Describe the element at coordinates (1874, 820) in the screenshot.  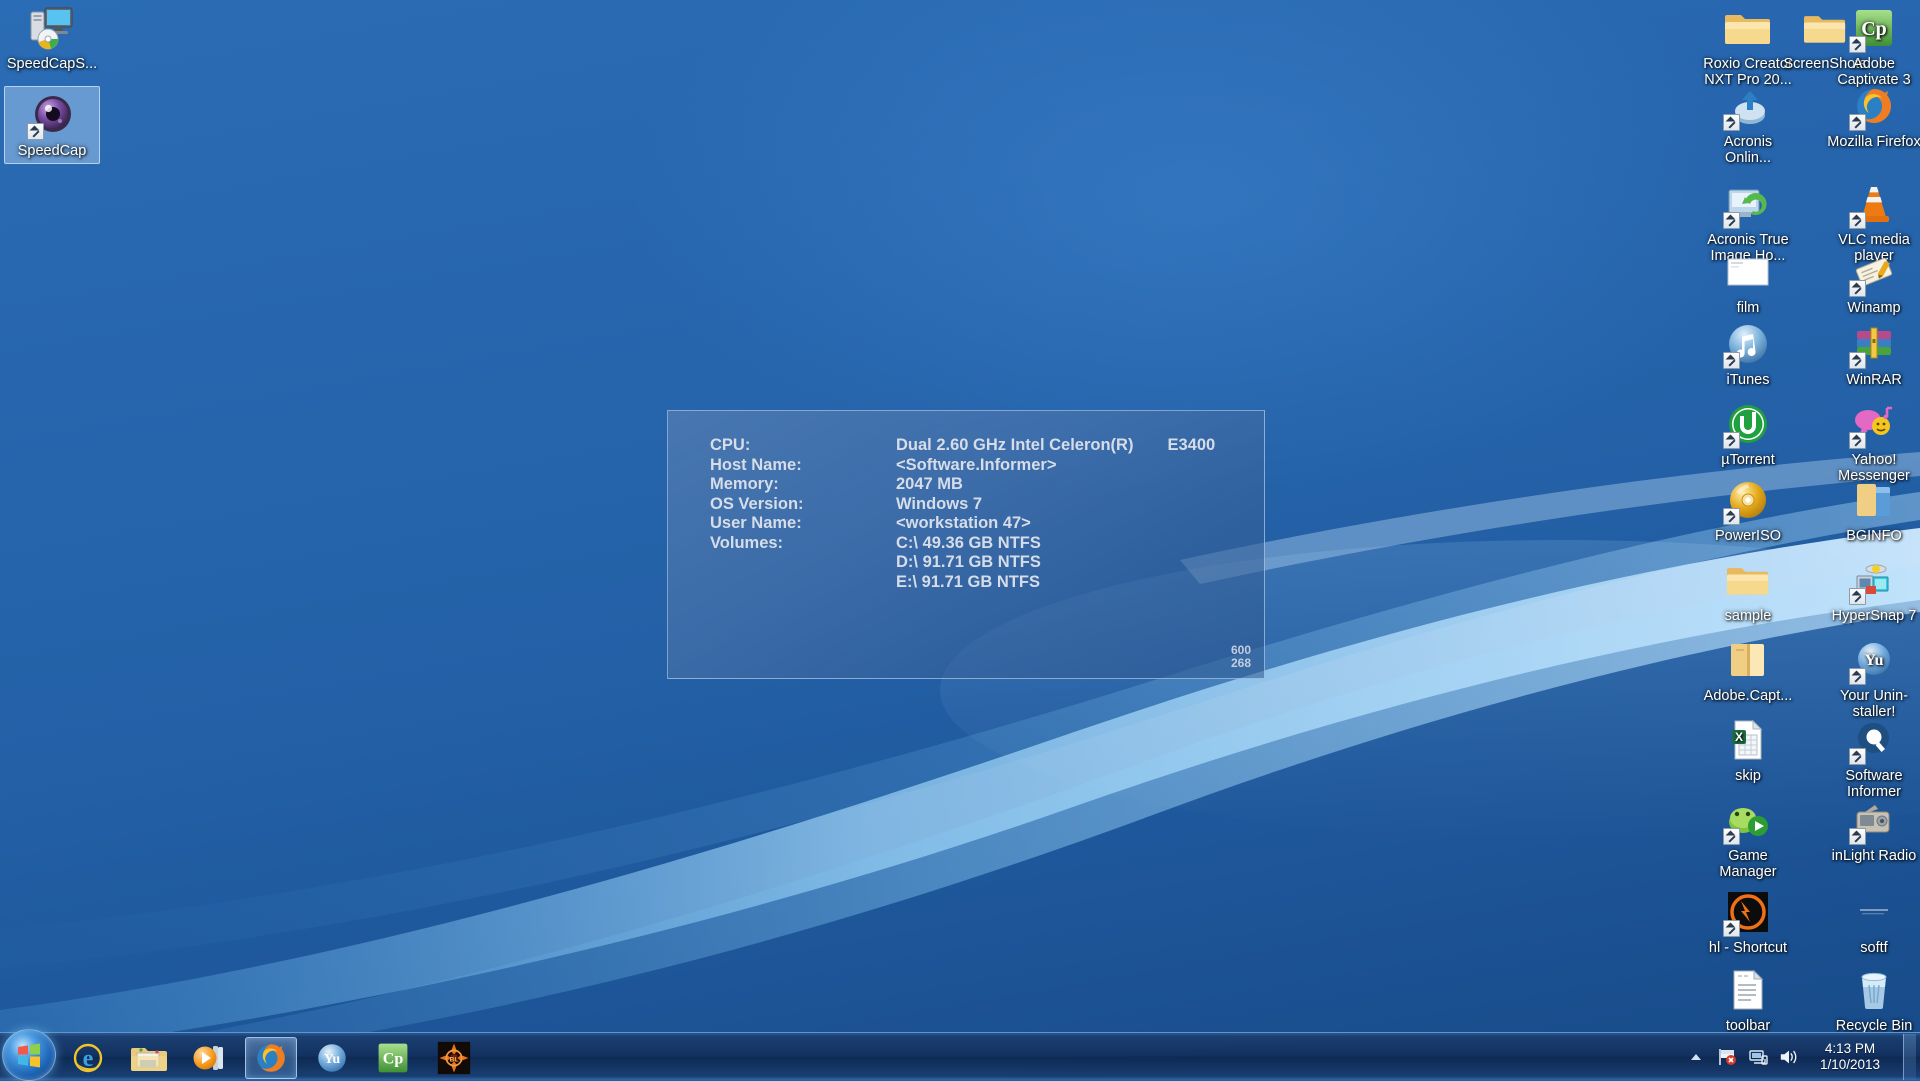
I see `inlight-radio-icon` at that location.